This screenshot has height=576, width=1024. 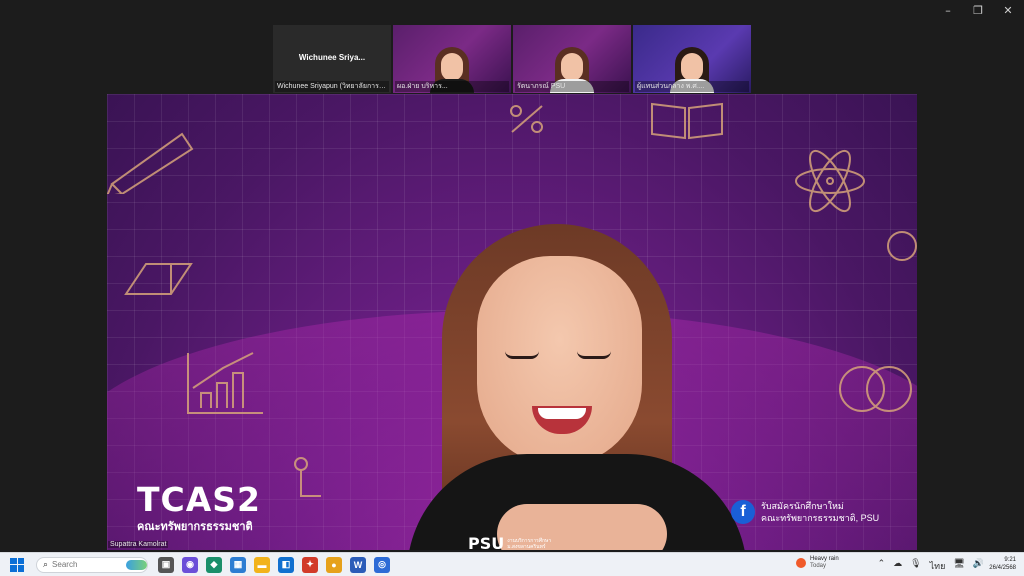 What do you see at coordinates (190, 564) in the screenshot?
I see `teams-chat-icon: ◉` at bounding box center [190, 564].